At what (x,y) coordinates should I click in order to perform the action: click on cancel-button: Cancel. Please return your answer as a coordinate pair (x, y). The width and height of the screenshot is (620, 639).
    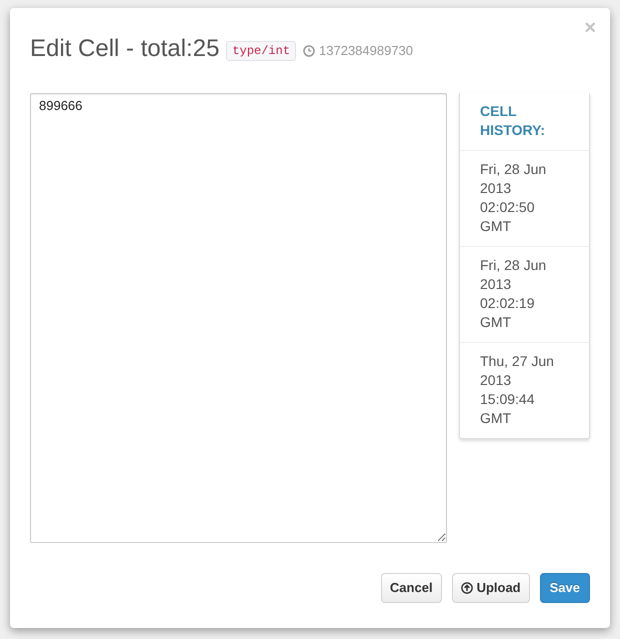
    Looking at the image, I should click on (411, 588).